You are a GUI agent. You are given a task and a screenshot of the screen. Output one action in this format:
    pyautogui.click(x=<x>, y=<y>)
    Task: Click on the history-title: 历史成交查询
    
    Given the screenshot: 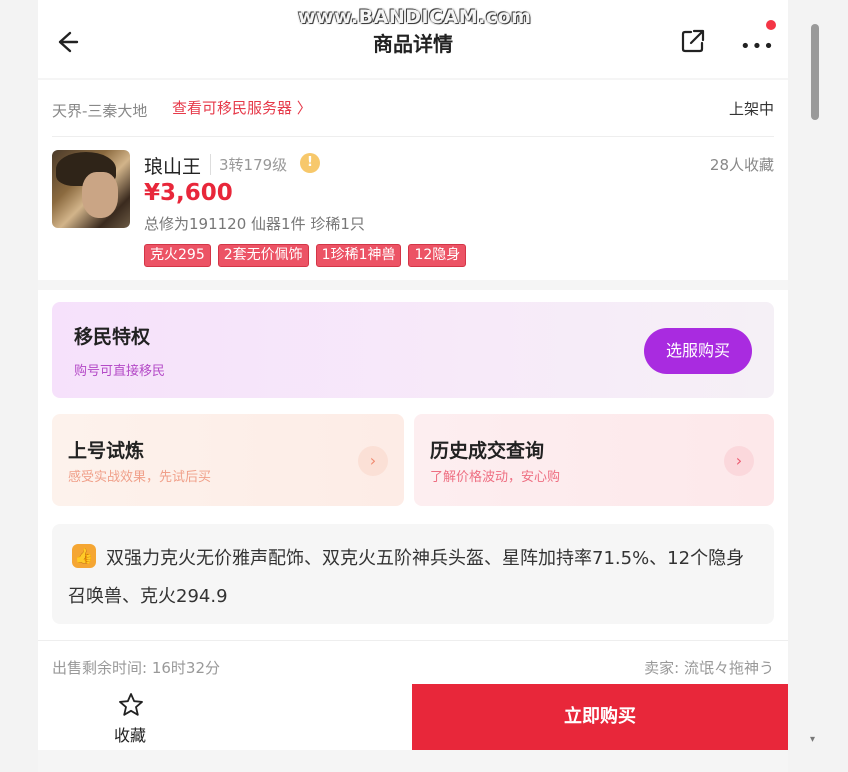 What is the action you would take?
    pyautogui.click(x=487, y=451)
    